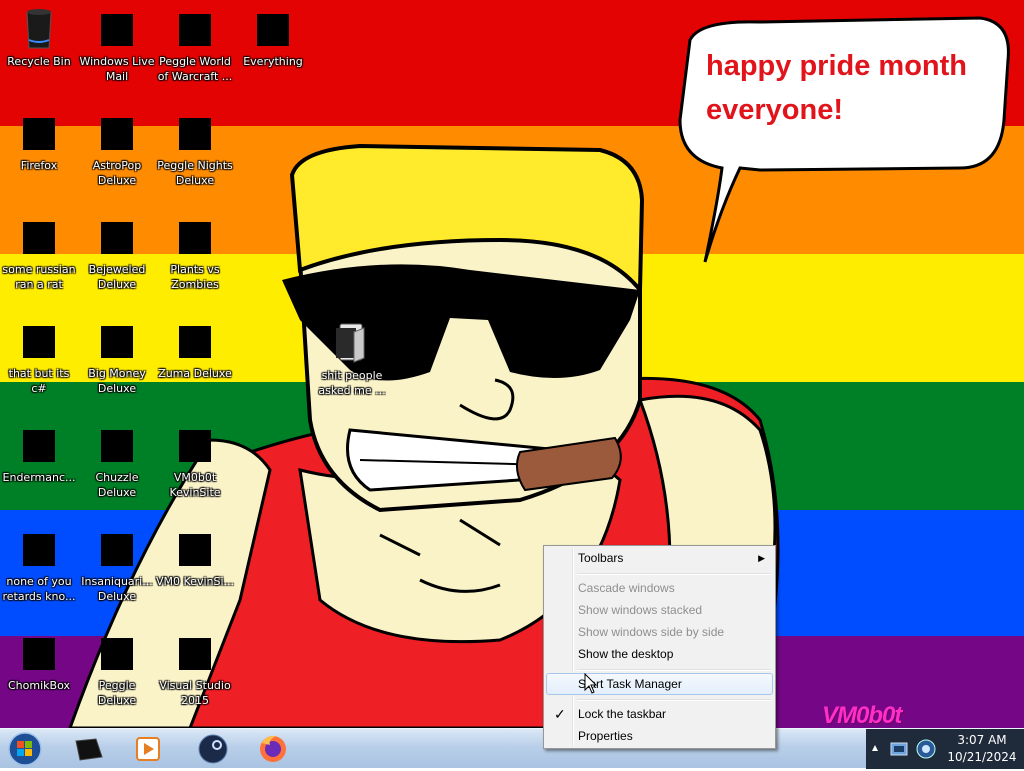 The height and width of the screenshot is (771, 1024). Describe the element at coordinates (117, 485) in the screenshot. I see `desktop-icon-label: Chuzzle Deluxe` at that location.